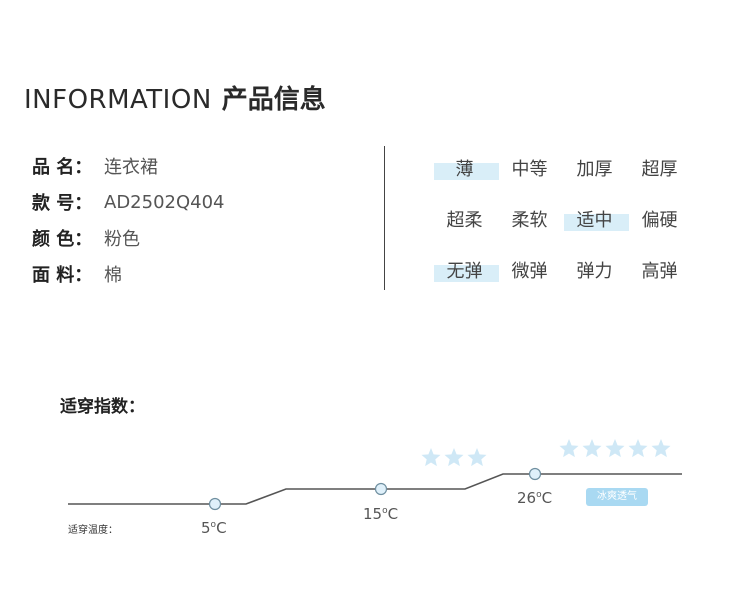  I want to click on cooling-badge: 冰爽透气, so click(617, 497).